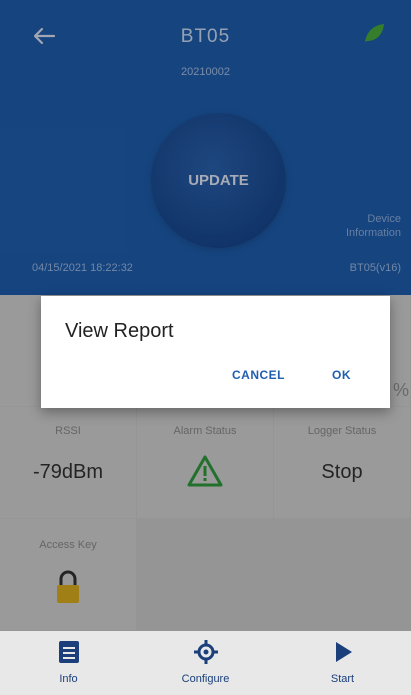 This screenshot has width=411, height=695. I want to click on ok-button: OK, so click(341, 375).